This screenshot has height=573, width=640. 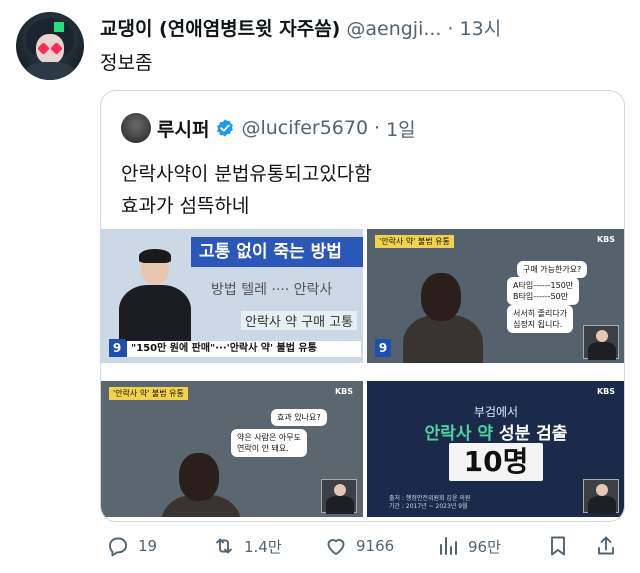 I want to click on views-button: 96만, so click(x=468, y=546).